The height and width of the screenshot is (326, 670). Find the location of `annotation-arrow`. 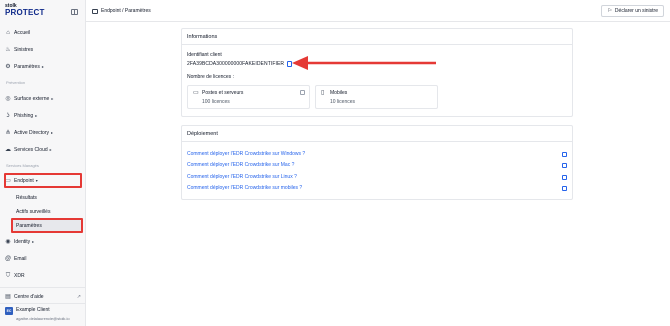

annotation-arrow is located at coordinates (364, 63).